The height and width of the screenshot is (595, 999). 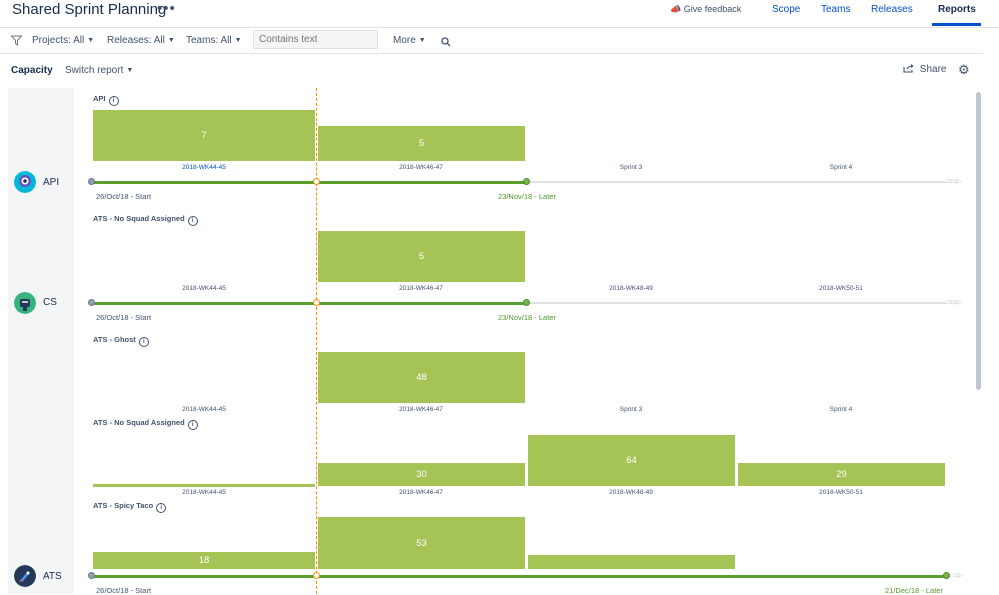 What do you see at coordinates (130, 507) in the screenshot?
I see `section-title: ATS - Spicy Taco i` at bounding box center [130, 507].